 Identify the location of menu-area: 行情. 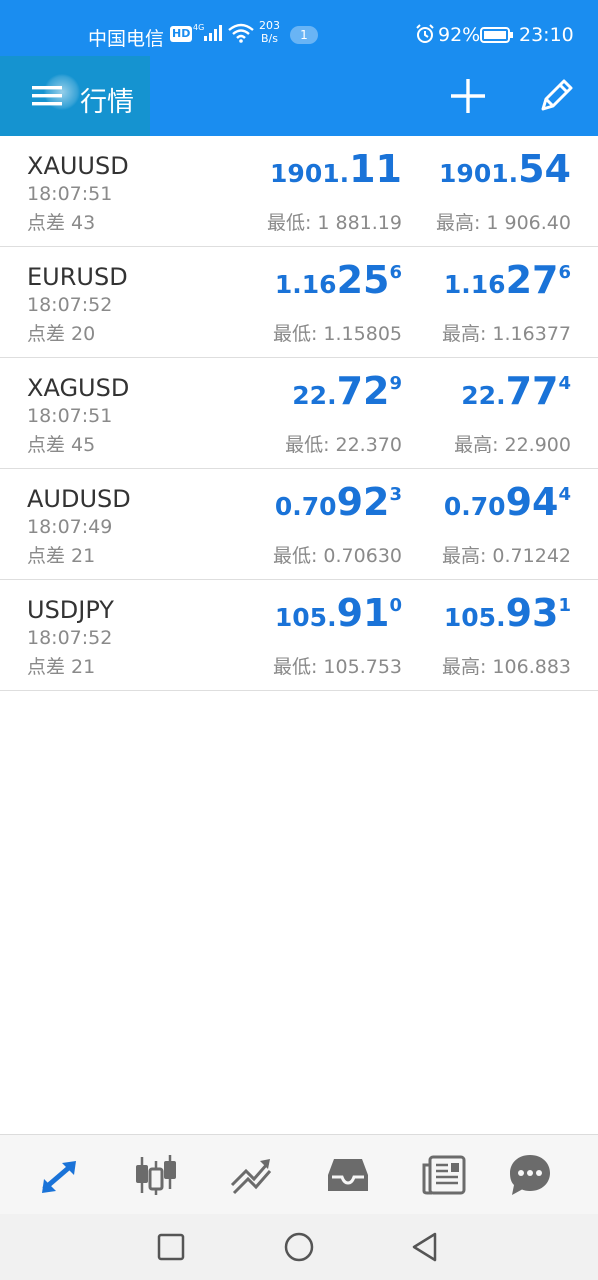
(75, 96).